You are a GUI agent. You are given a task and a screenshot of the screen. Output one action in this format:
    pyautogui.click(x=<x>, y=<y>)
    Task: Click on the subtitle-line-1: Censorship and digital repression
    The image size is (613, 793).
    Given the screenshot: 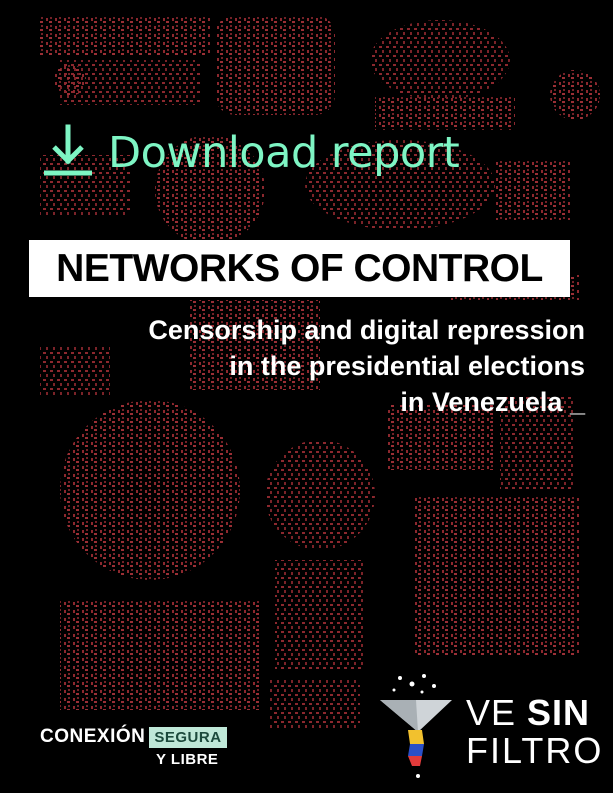 What is the action you would take?
    pyautogui.click(x=366, y=330)
    